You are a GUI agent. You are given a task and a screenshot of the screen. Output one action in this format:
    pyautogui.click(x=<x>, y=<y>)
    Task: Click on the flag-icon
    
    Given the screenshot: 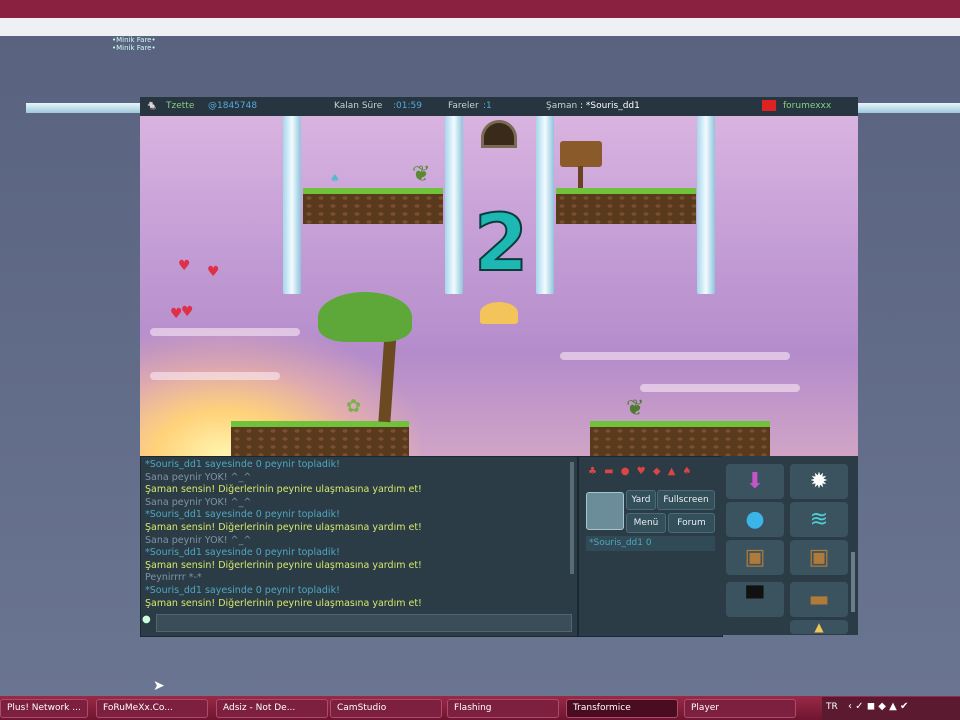 What is the action you would take?
    pyautogui.click(x=769, y=105)
    